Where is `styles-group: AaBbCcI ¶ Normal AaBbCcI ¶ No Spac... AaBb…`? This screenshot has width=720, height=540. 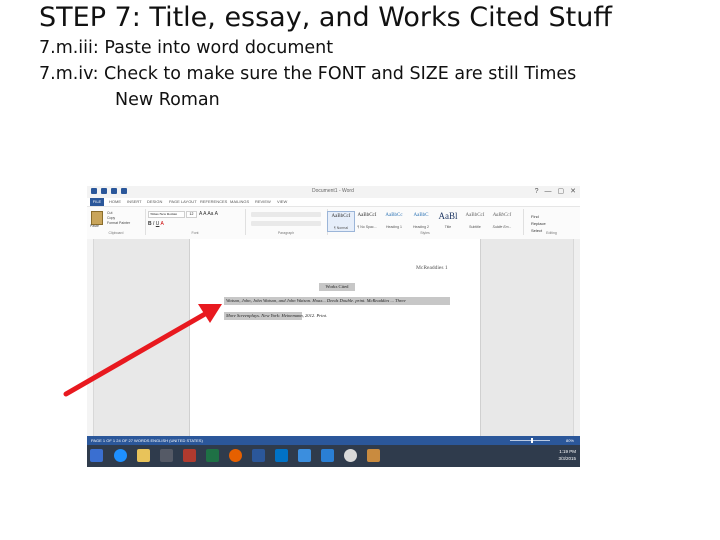
styles-group: AaBbCcI ¶ Normal AaBbCcI ¶ No Spac... AaBb… is located at coordinates (425, 222).